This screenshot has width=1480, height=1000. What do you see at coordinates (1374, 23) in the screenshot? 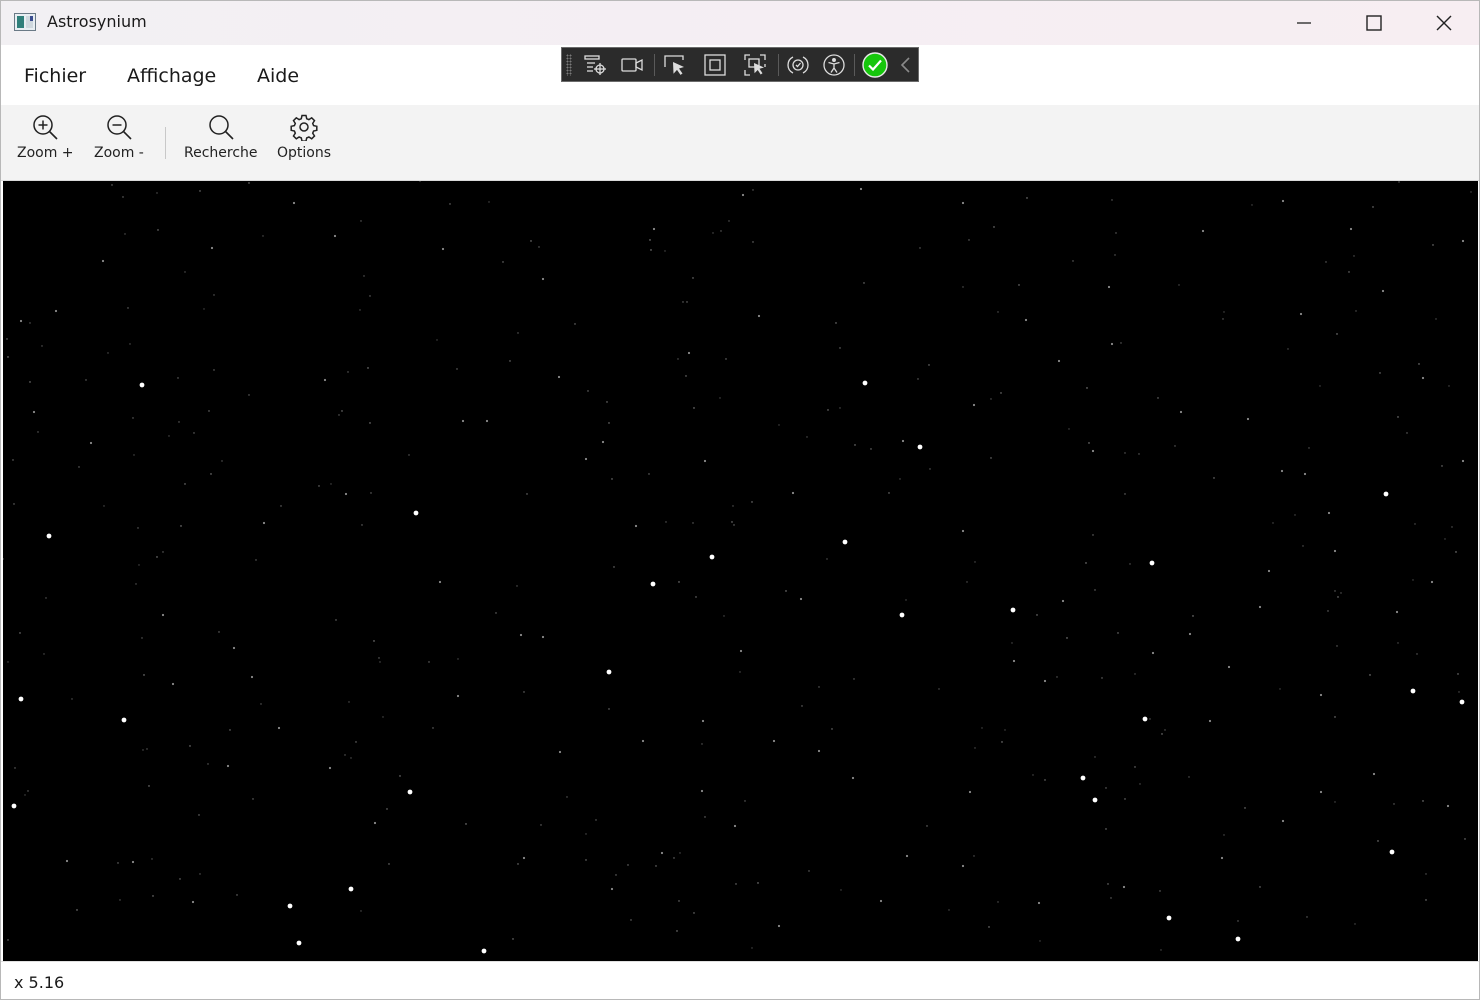
I see `maximize-button` at bounding box center [1374, 23].